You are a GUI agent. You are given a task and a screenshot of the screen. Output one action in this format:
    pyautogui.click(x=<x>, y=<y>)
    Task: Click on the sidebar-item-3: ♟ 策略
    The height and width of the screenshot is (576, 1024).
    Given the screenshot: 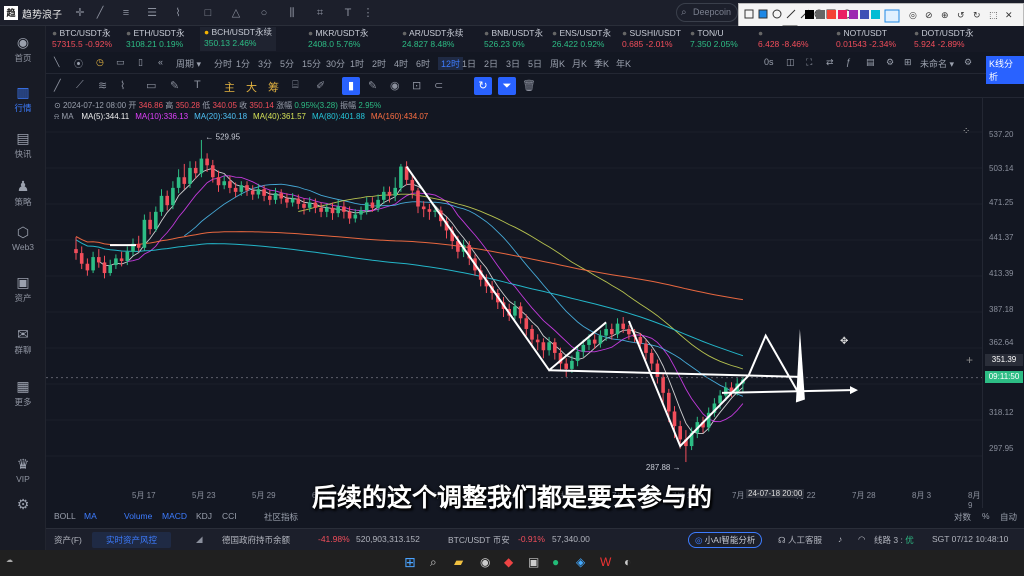 What is the action you would take?
    pyautogui.click(x=23, y=193)
    